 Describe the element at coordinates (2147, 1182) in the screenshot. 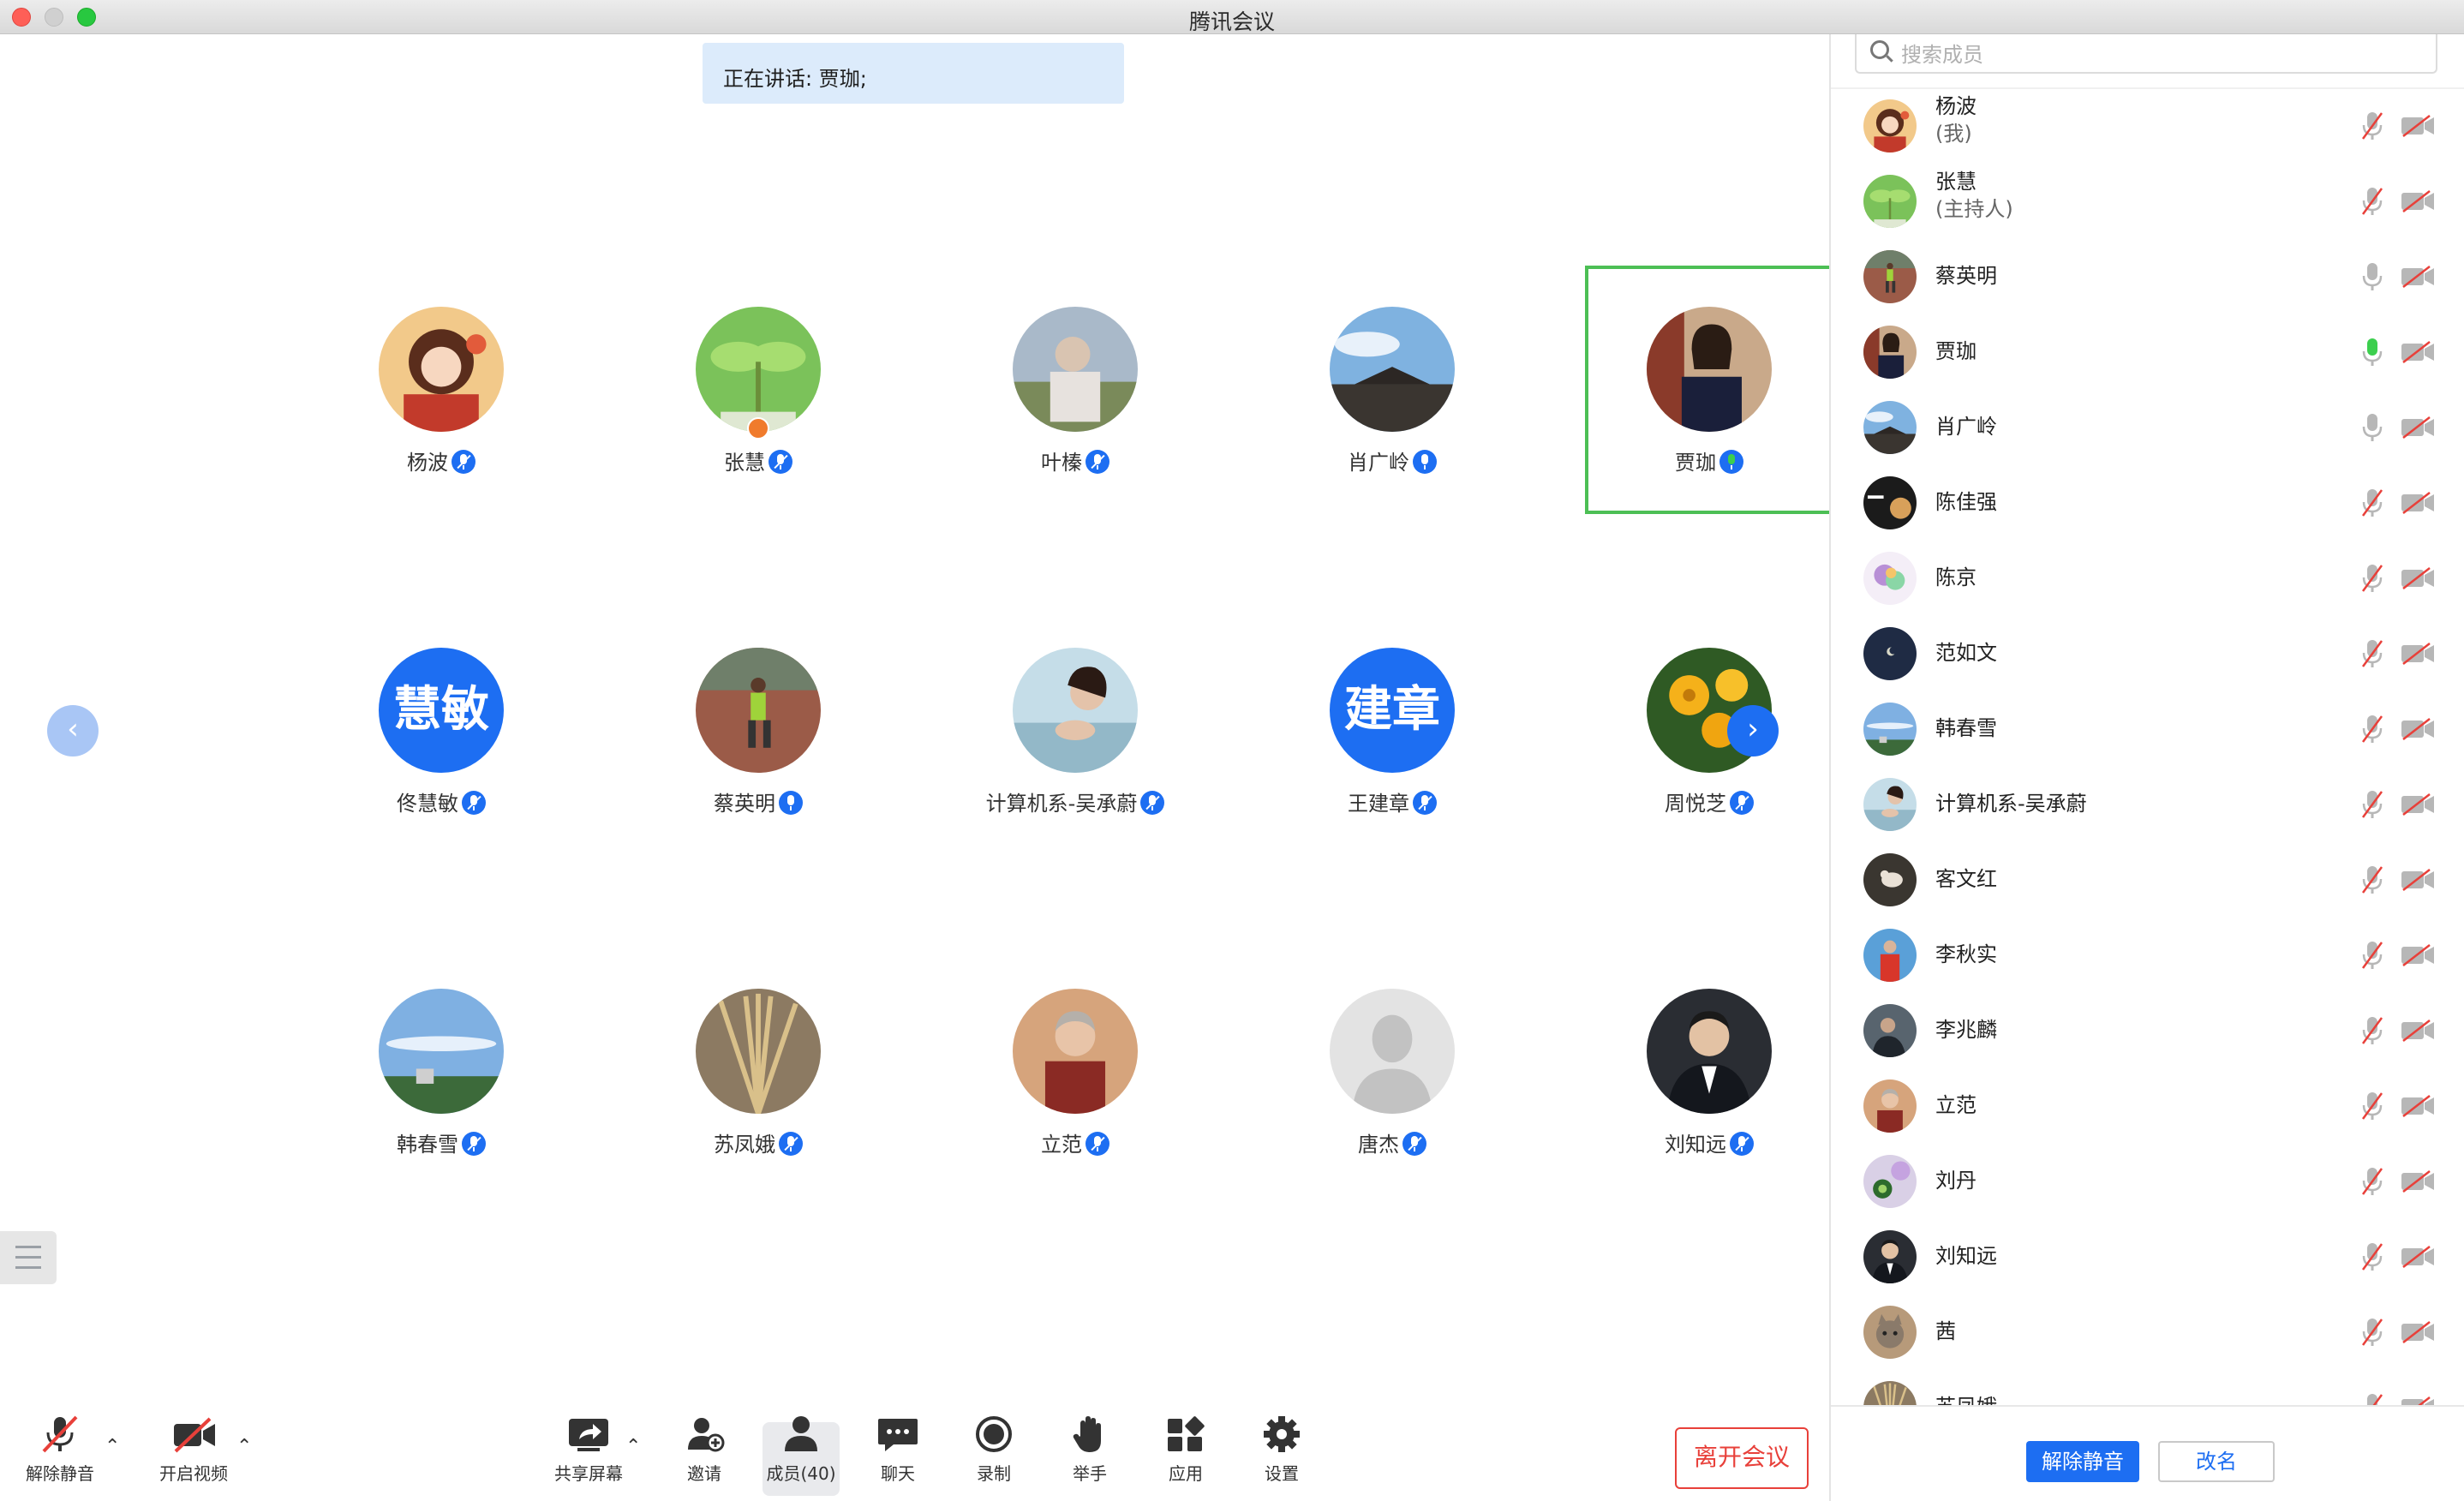

I see `member-row: 刘丹` at that location.